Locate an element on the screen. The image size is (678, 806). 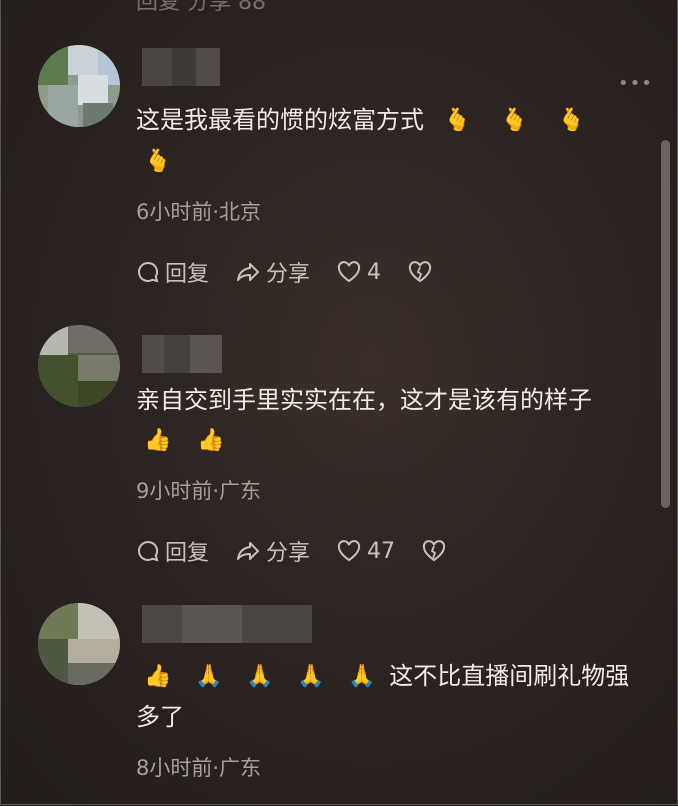
scrollbar is located at coordinates (665, 324).